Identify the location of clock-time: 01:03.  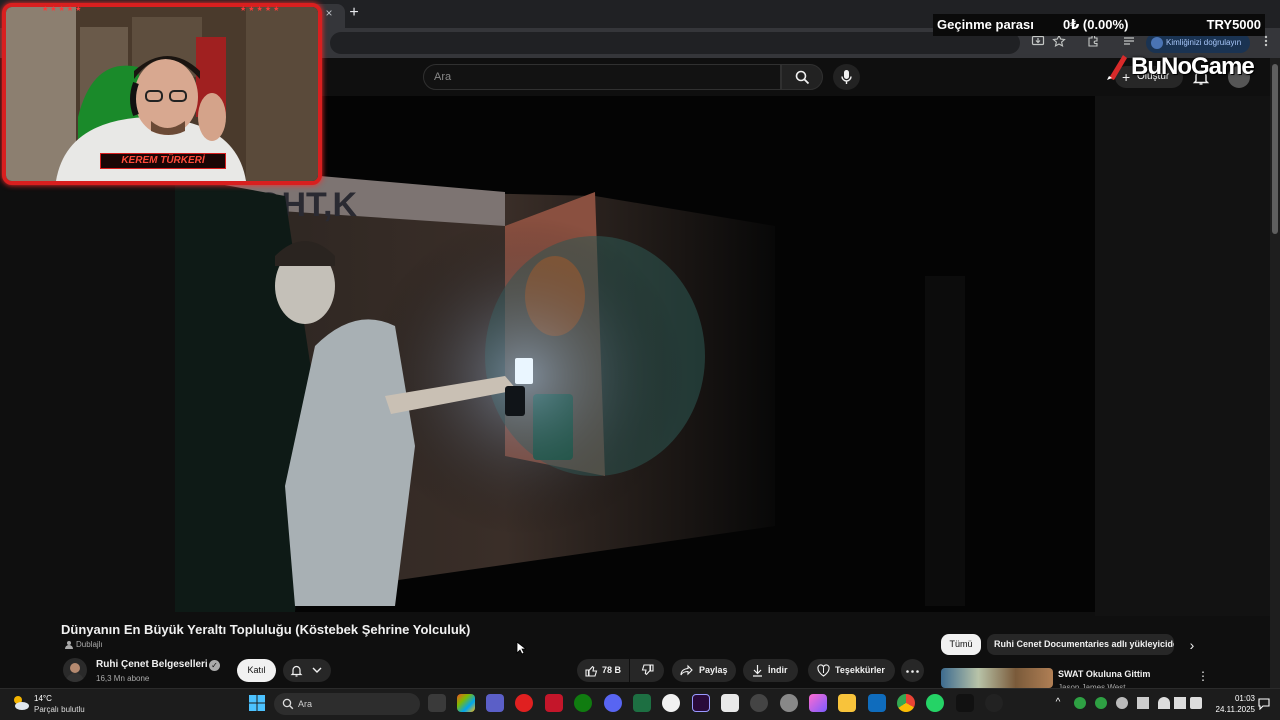
(1230, 698).